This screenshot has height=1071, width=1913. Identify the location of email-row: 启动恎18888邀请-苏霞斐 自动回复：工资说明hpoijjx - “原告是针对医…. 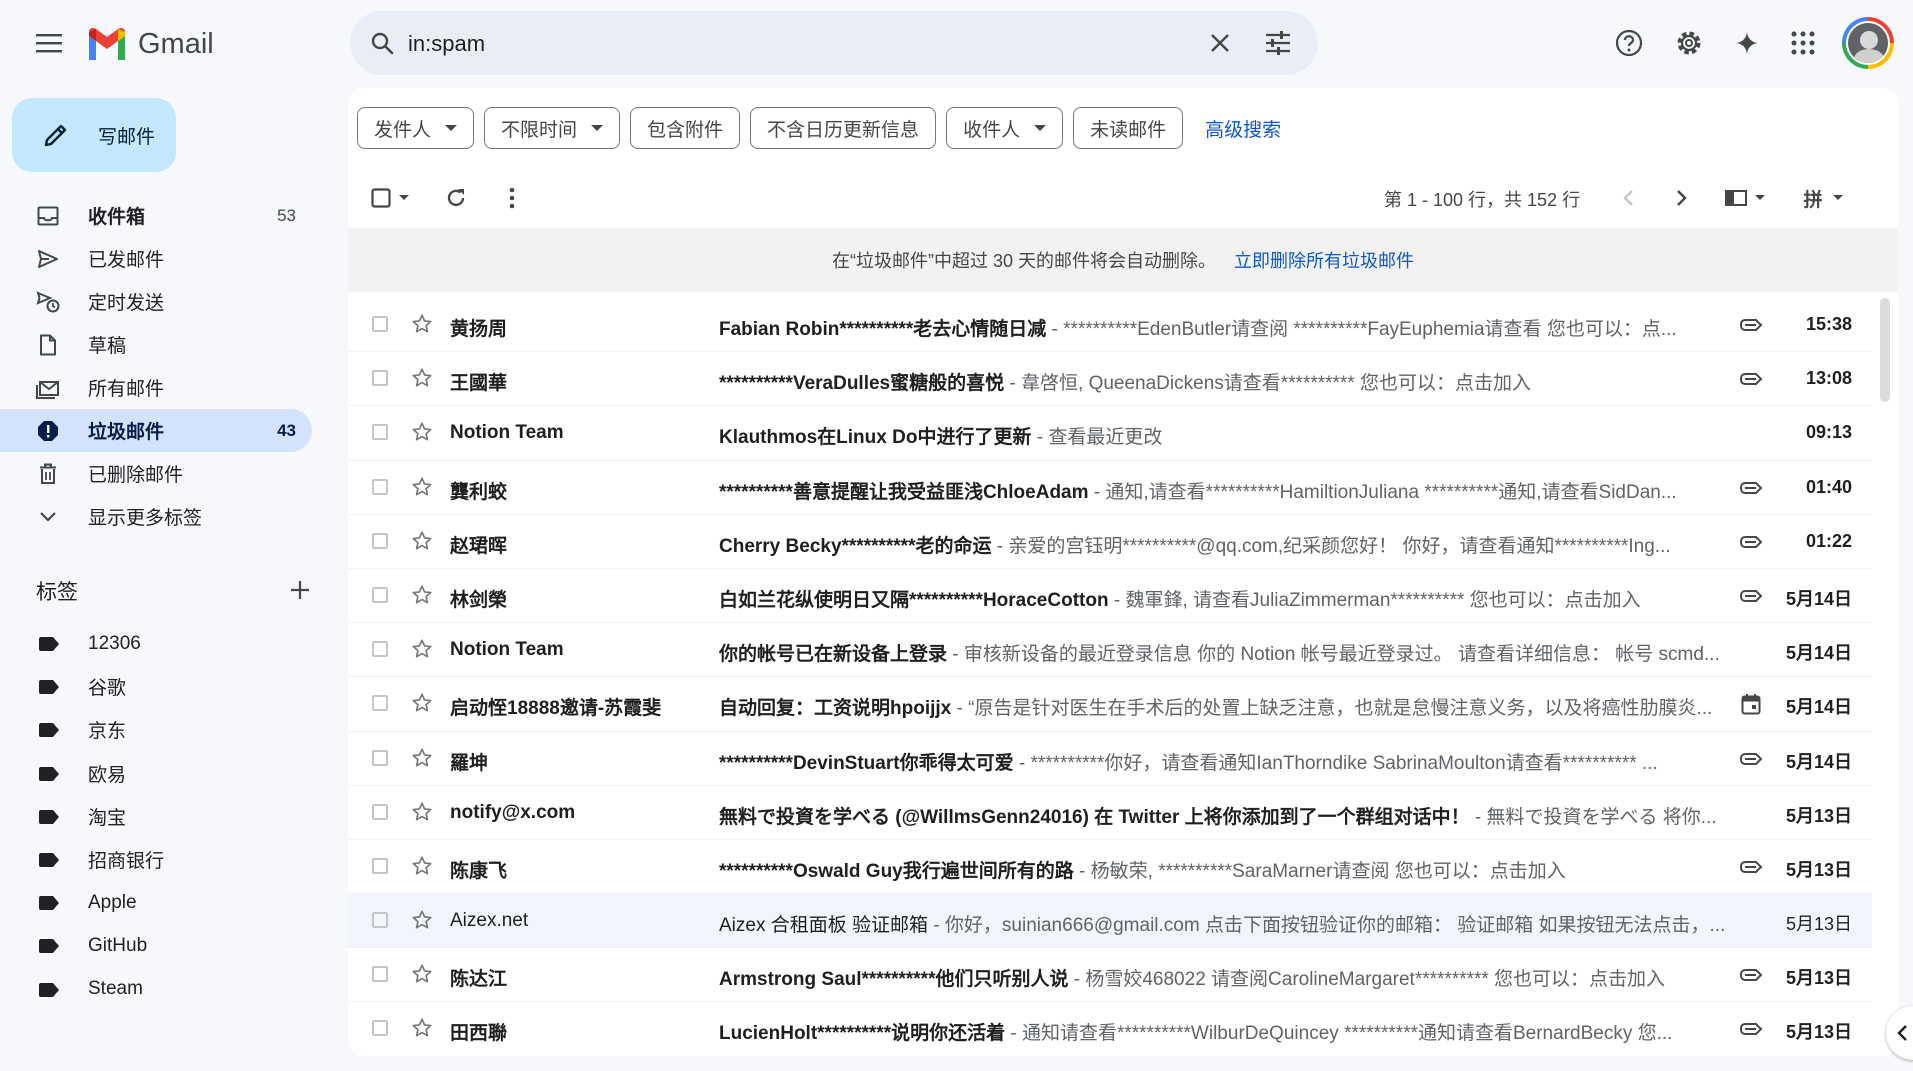
(1110, 704).